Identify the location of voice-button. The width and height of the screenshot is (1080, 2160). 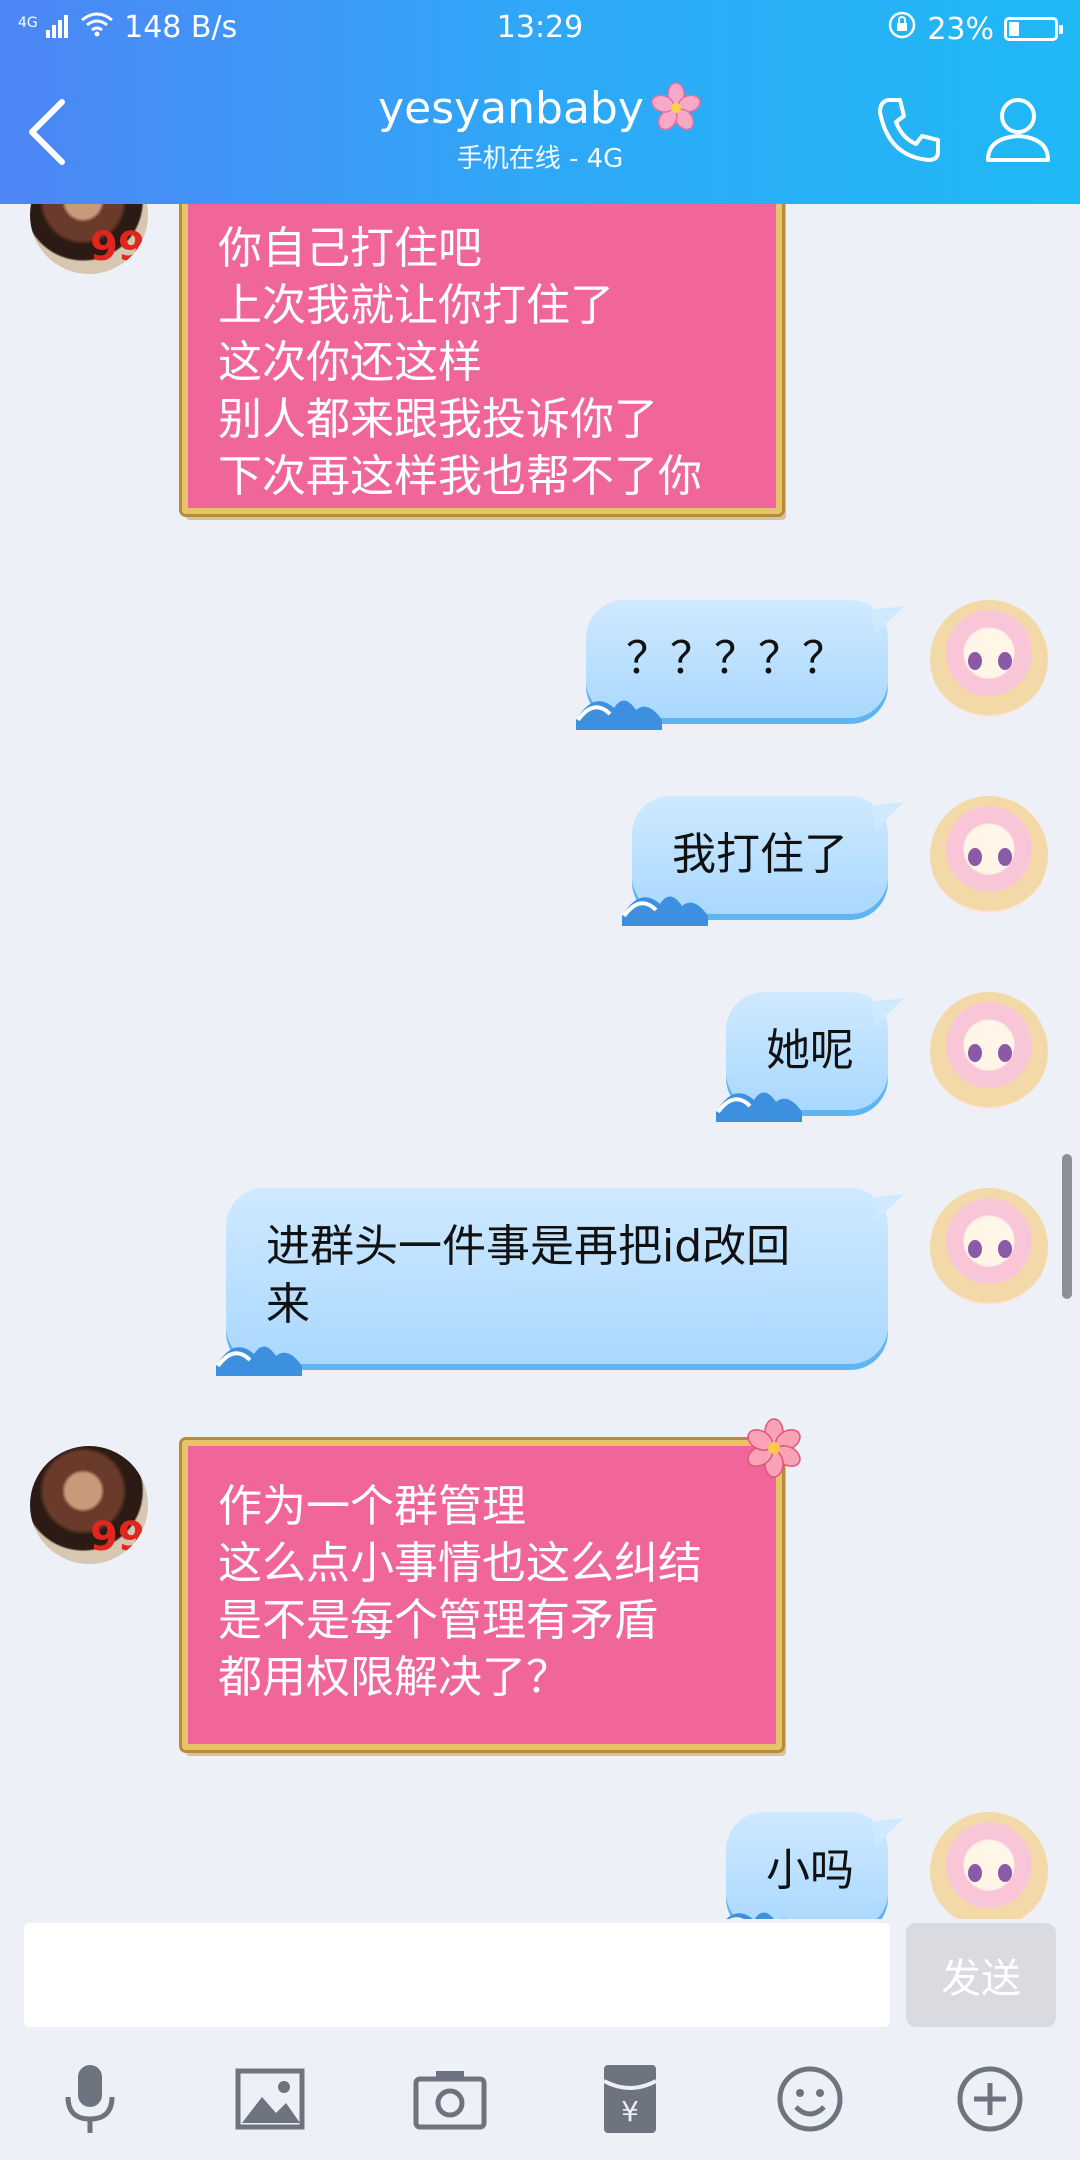
(90, 2099).